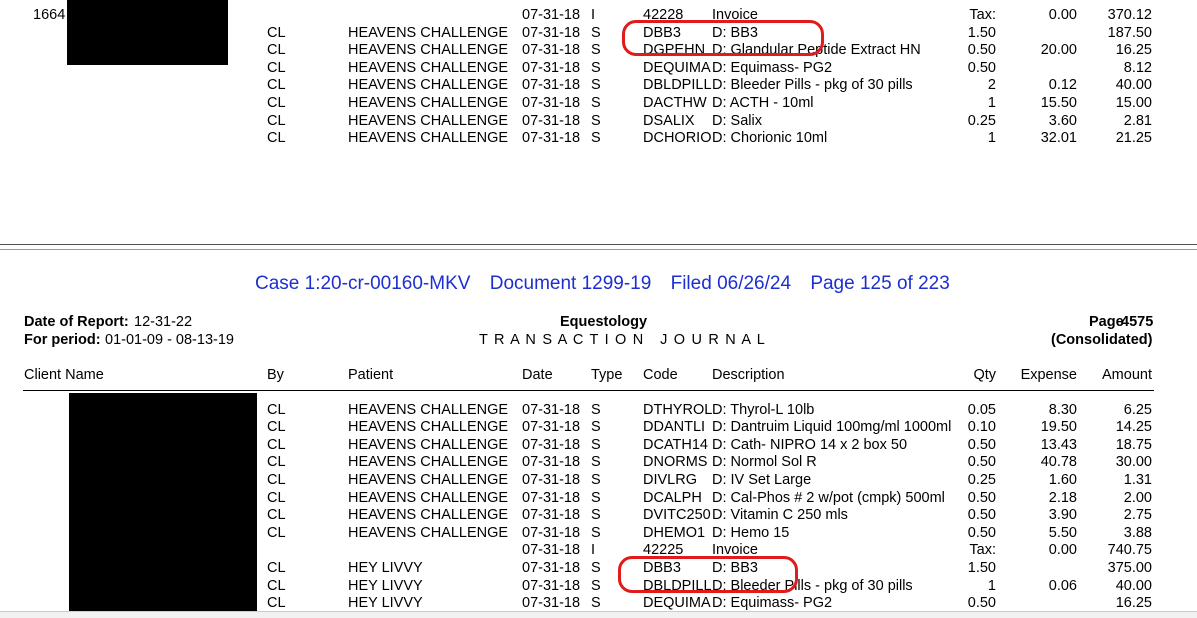 This screenshot has height=618, width=1197. I want to click on col-description: Description, so click(748, 375).